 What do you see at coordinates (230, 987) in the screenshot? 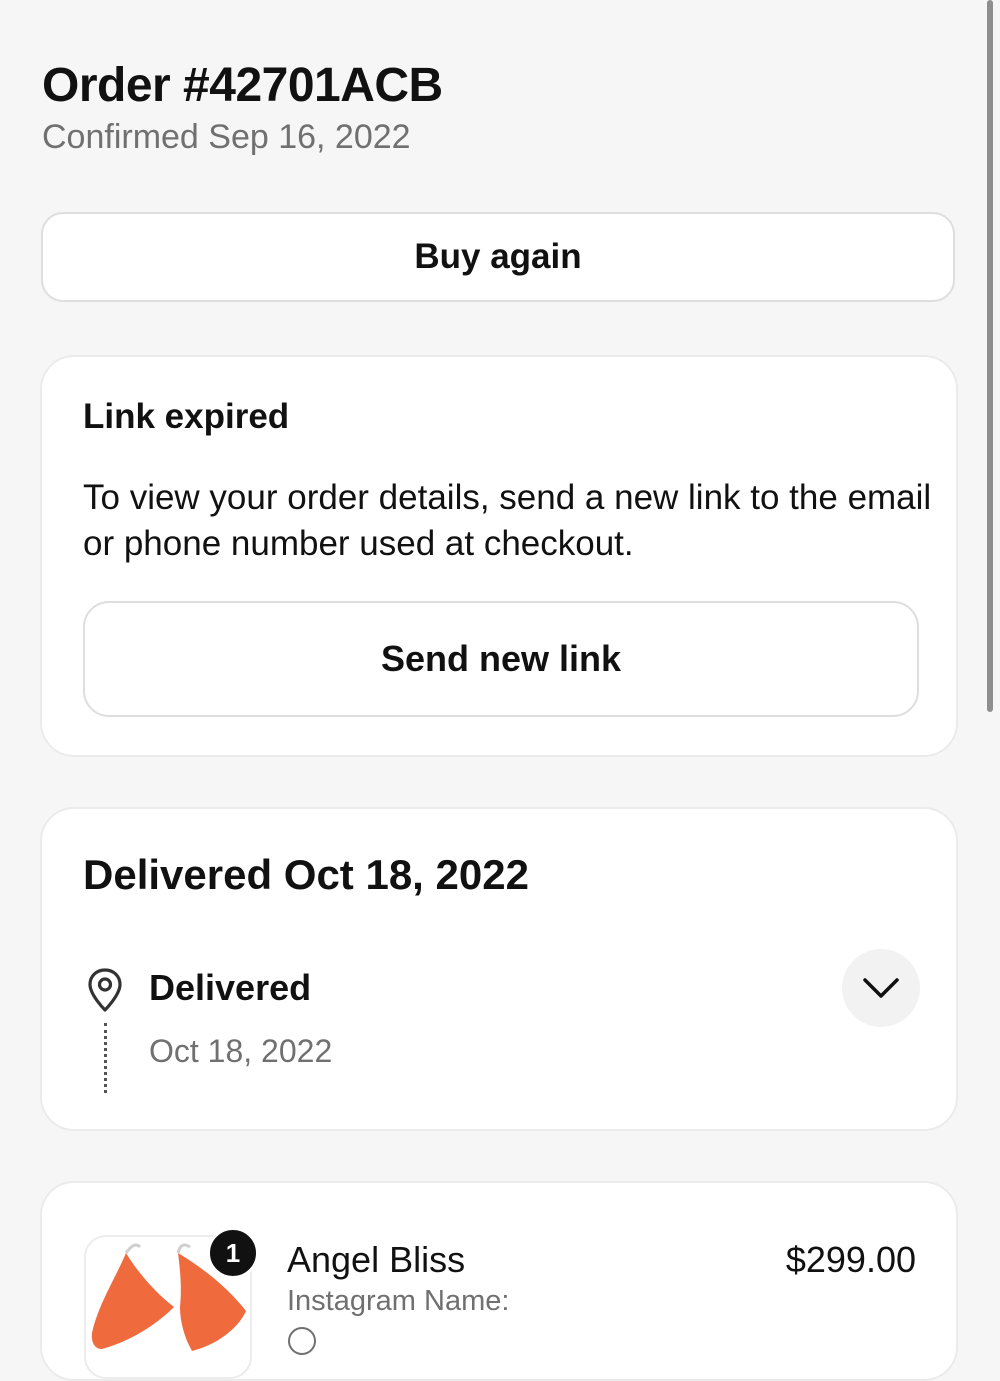
I see `delivery-status-label: Delivered` at bounding box center [230, 987].